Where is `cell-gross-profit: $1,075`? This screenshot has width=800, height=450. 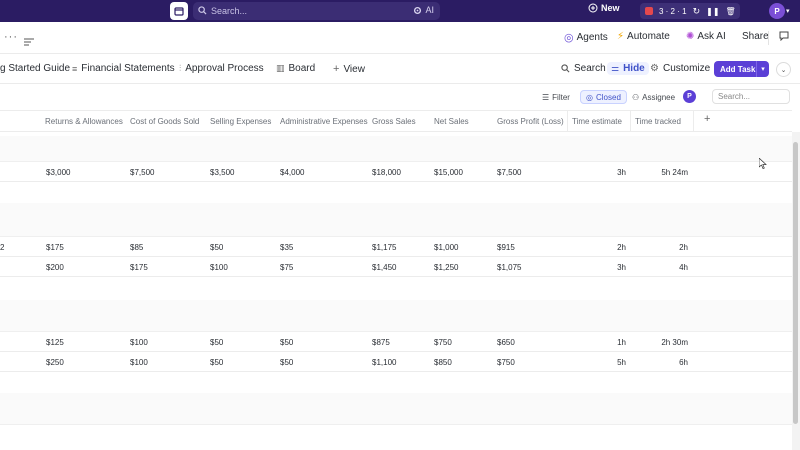 cell-gross-profit: $1,075 is located at coordinates (509, 267).